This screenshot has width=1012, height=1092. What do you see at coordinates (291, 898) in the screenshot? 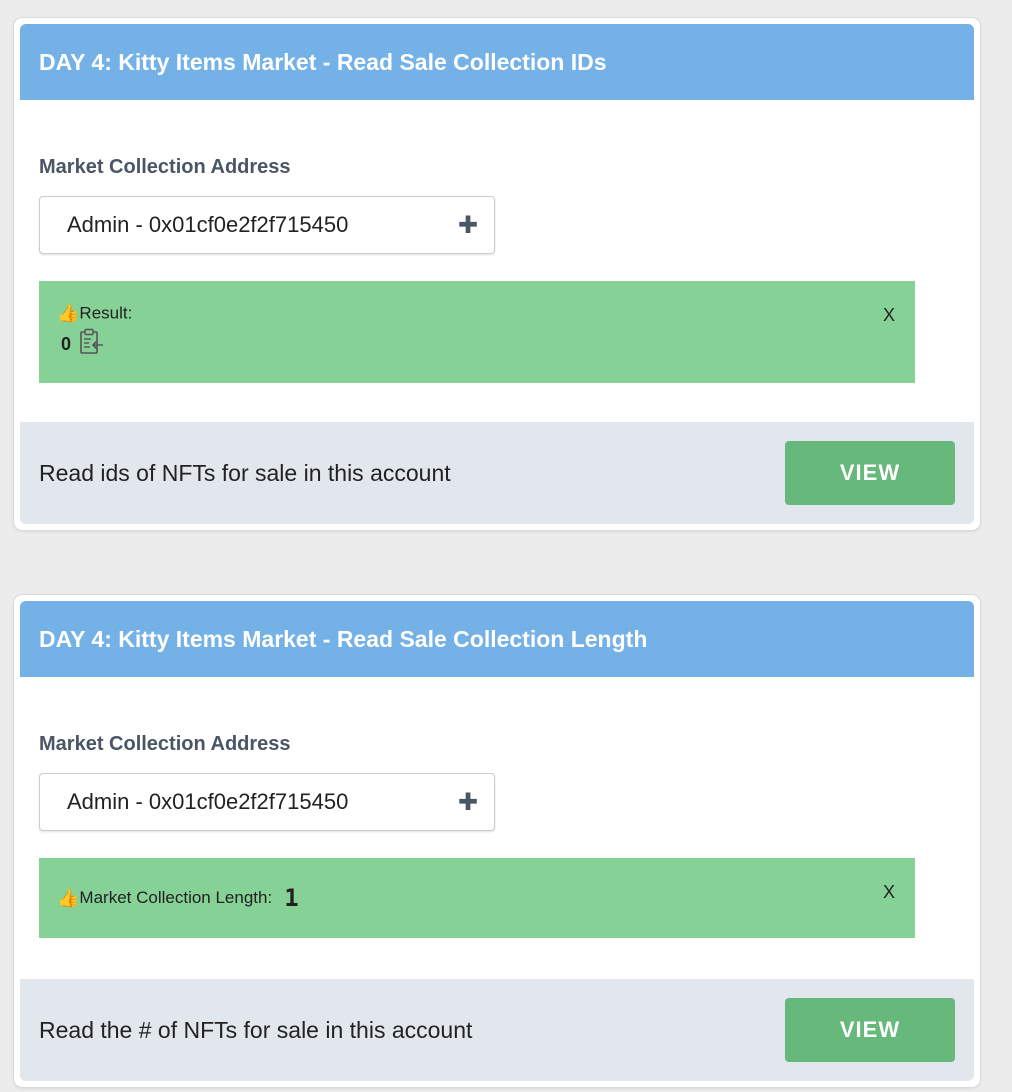
I see `result-value: 1` at bounding box center [291, 898].